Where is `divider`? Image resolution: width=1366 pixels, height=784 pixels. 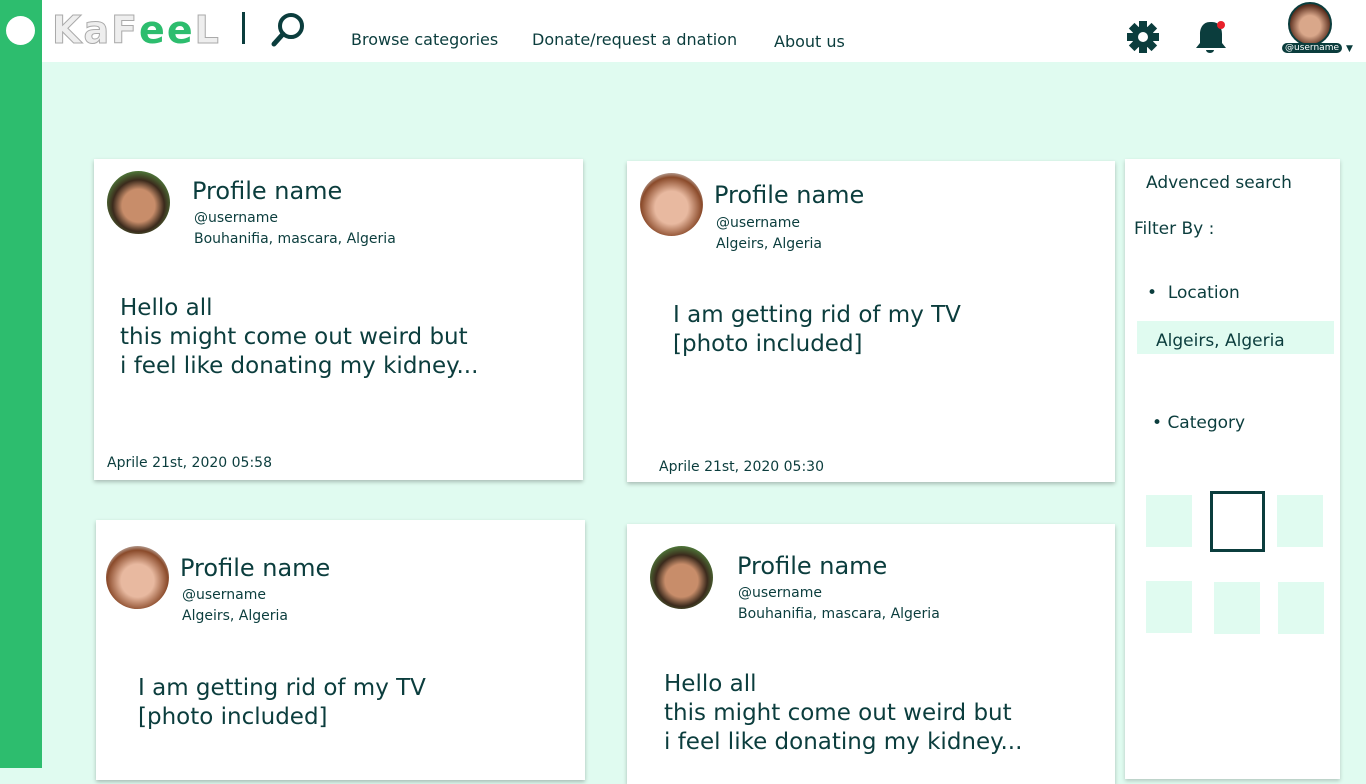 divider is located at coordinates (243, 28).